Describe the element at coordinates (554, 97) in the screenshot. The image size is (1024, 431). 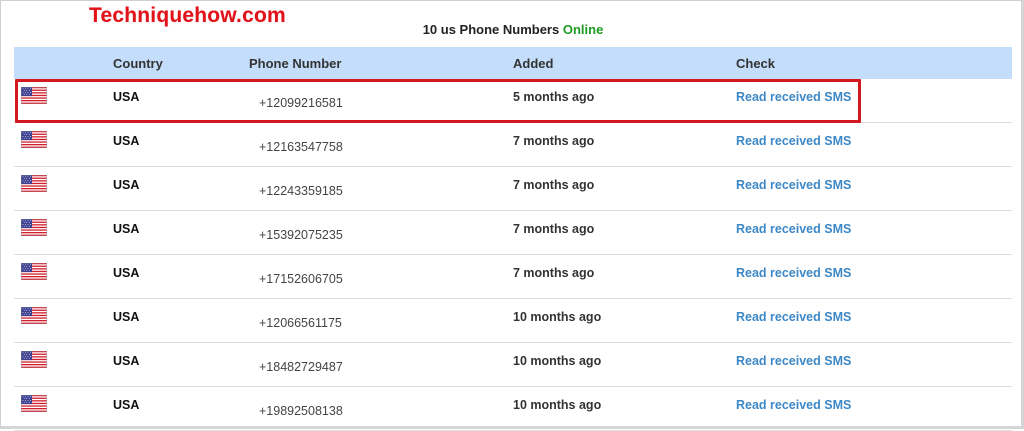
I see `added-cell: 5 months ago` at that location.